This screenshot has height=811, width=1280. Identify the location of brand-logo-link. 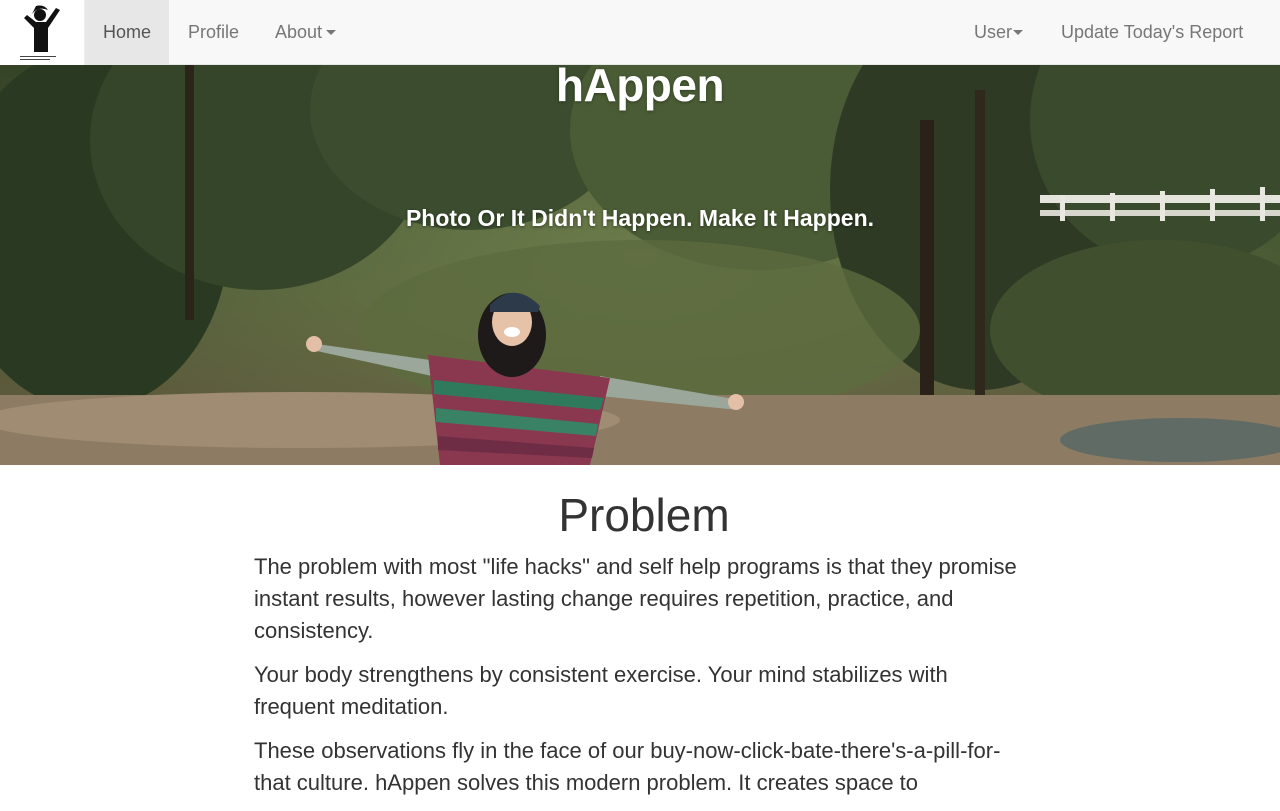
(42, 32).